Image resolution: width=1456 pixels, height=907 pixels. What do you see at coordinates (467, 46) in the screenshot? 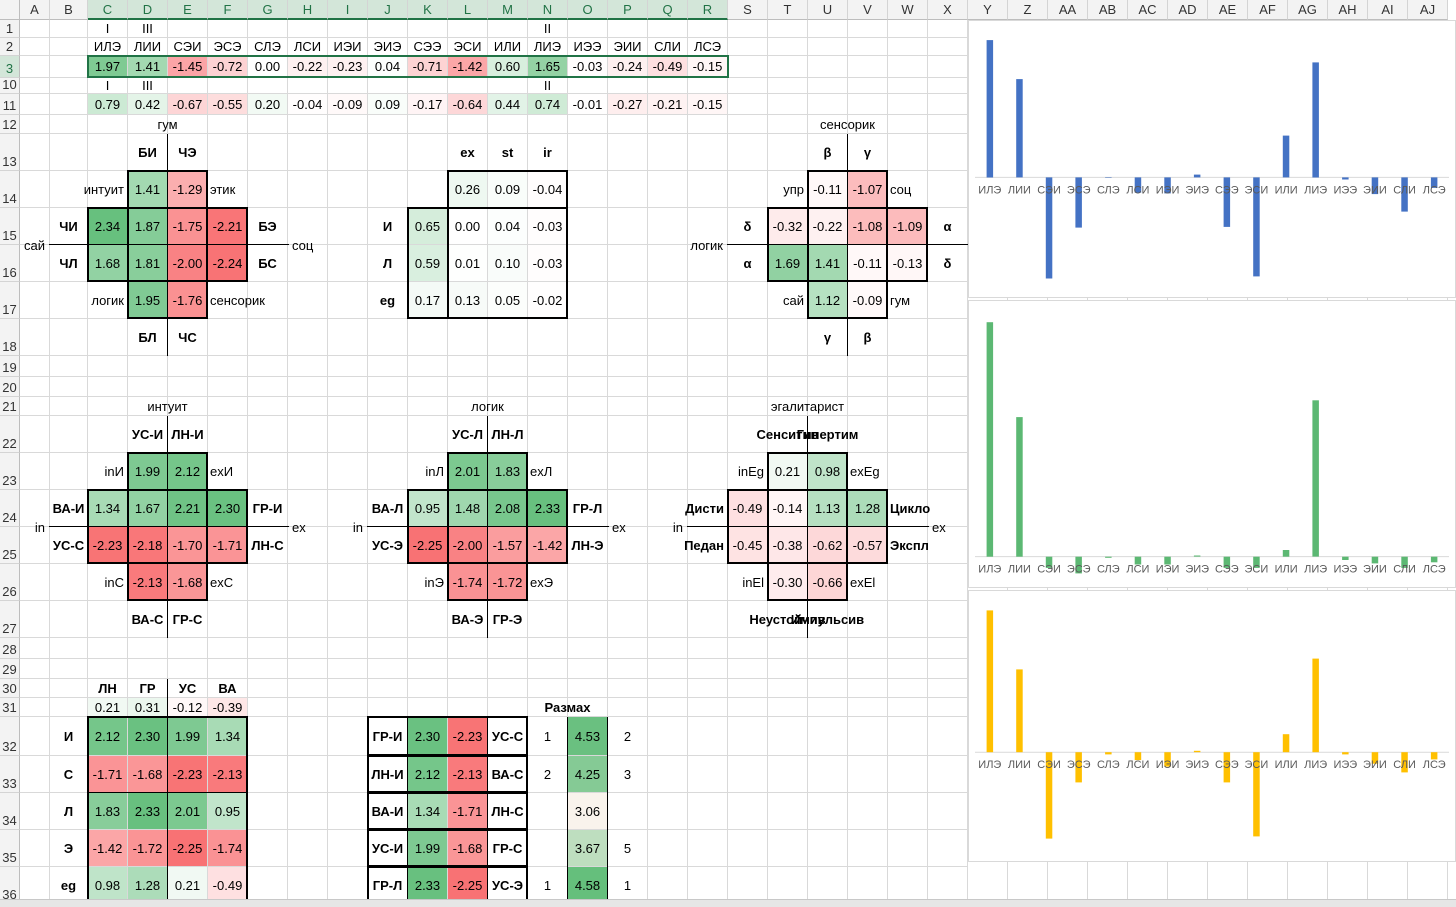
I see `type-header: ЭСИ` at bounding box center [467, 46].